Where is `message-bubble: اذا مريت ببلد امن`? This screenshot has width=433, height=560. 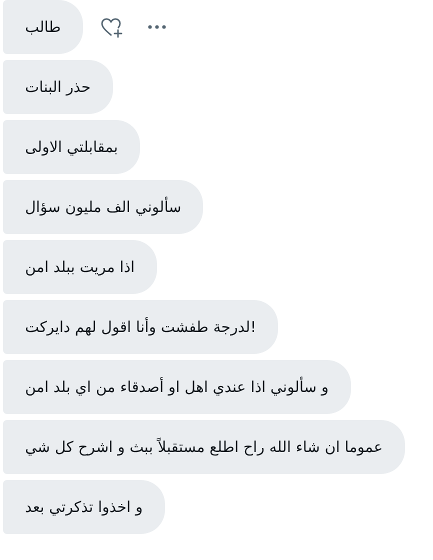
message-bubble: اذا مريت ببلد امن is located at coordinates (80, 267).